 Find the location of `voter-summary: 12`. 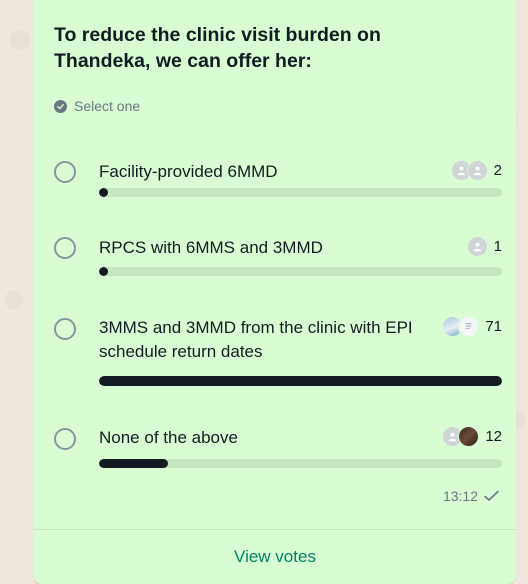

voter-summary: 12 is located at coordinates (472, 436).